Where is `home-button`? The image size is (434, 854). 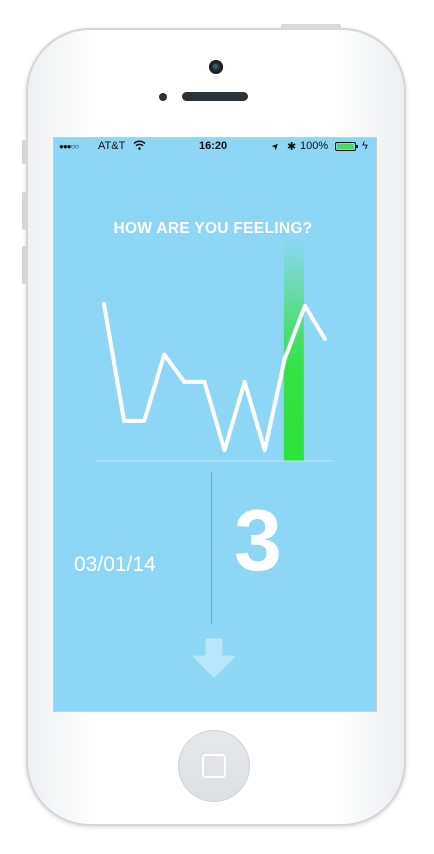 home-button is located at coordinates (214, 766).